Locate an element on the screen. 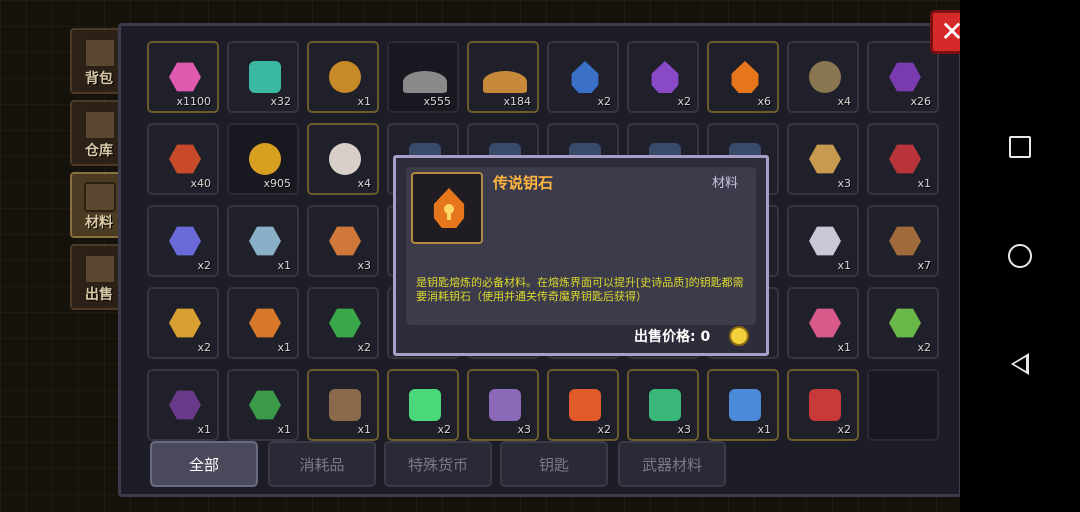 Image resolution: width=1080 pixels, height=512 pixels. item-slot: x26 is located at coordinates (903, 77).